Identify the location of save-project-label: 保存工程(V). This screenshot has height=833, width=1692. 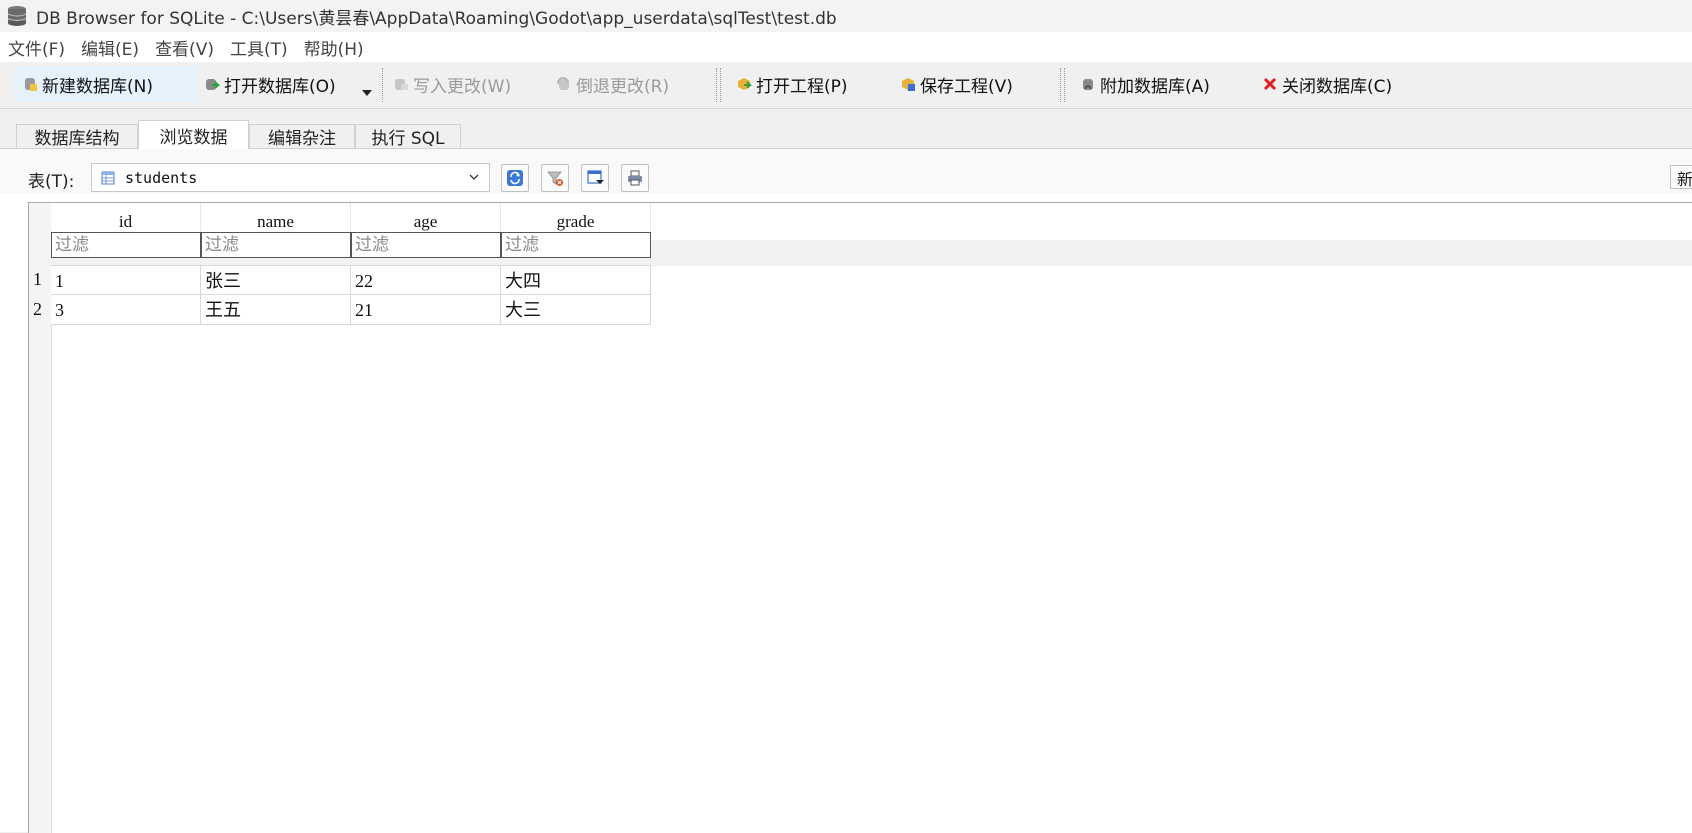
(966, 86).